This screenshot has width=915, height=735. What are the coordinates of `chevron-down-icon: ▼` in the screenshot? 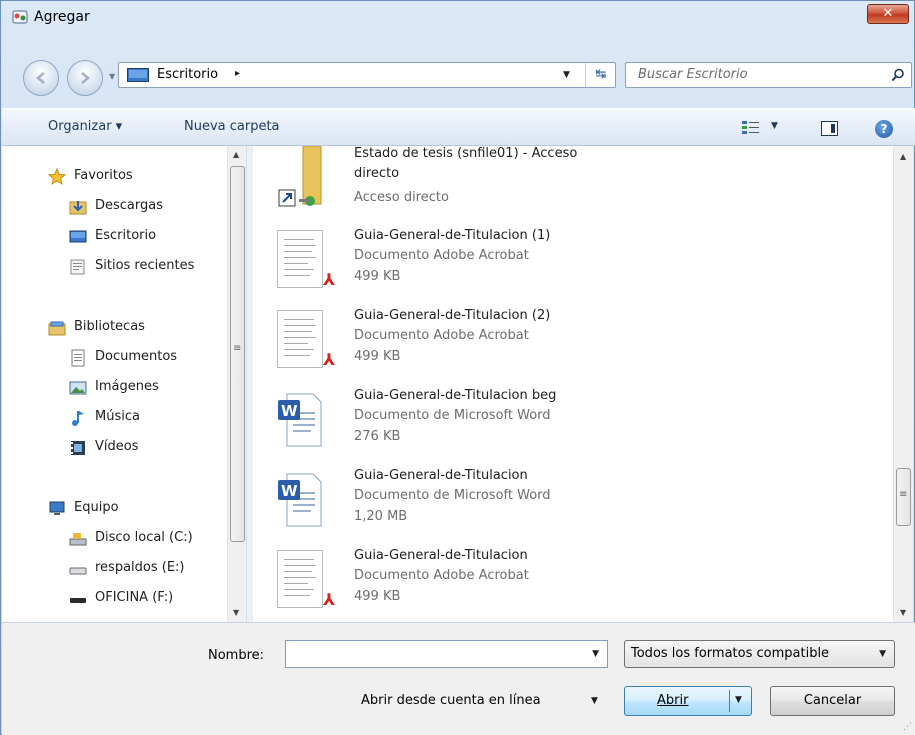 It's located at (882, 654).